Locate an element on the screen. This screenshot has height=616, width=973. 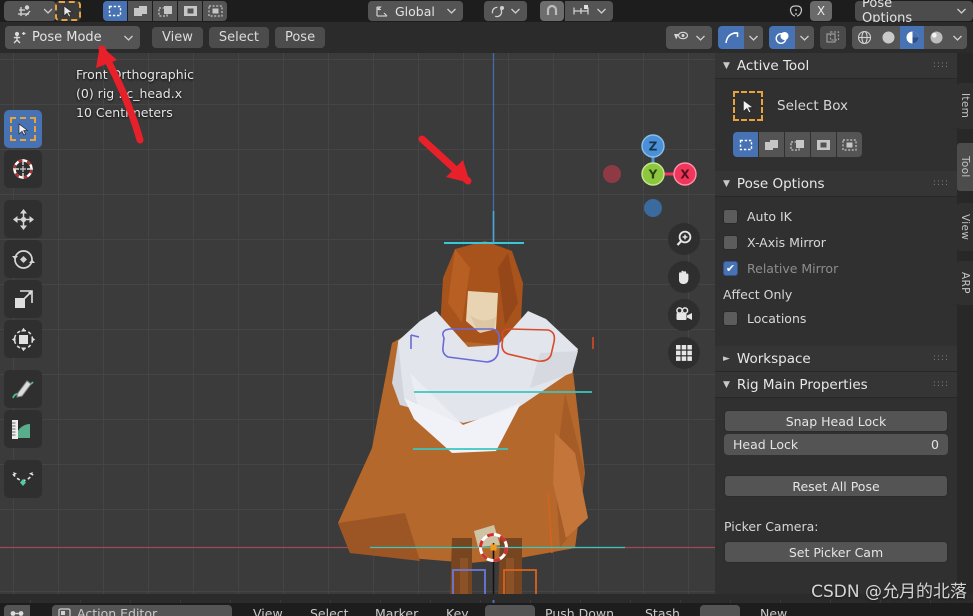
dopesheet-menu-select: Select is located at coordinates (329, 611).